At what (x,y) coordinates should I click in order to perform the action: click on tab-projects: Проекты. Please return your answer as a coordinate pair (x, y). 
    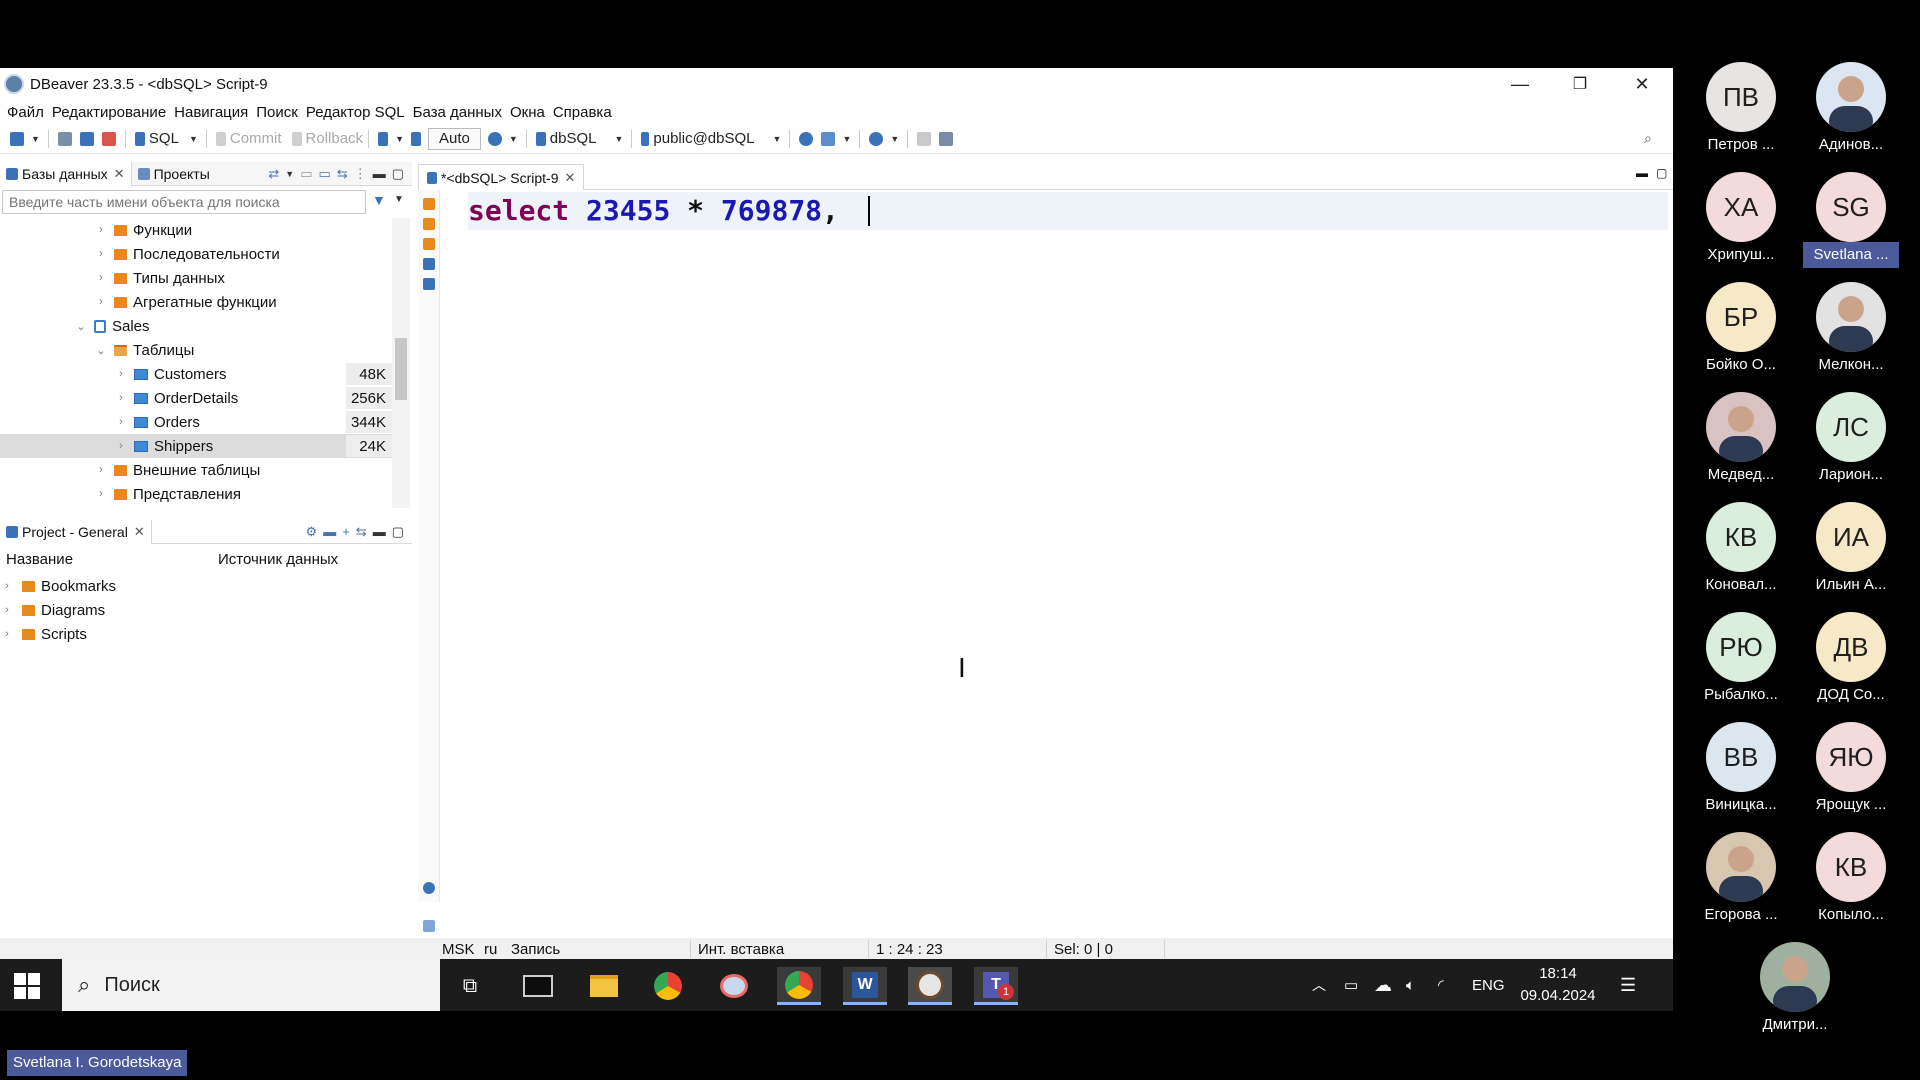
    Looking at the image, I should click on (174, 174).